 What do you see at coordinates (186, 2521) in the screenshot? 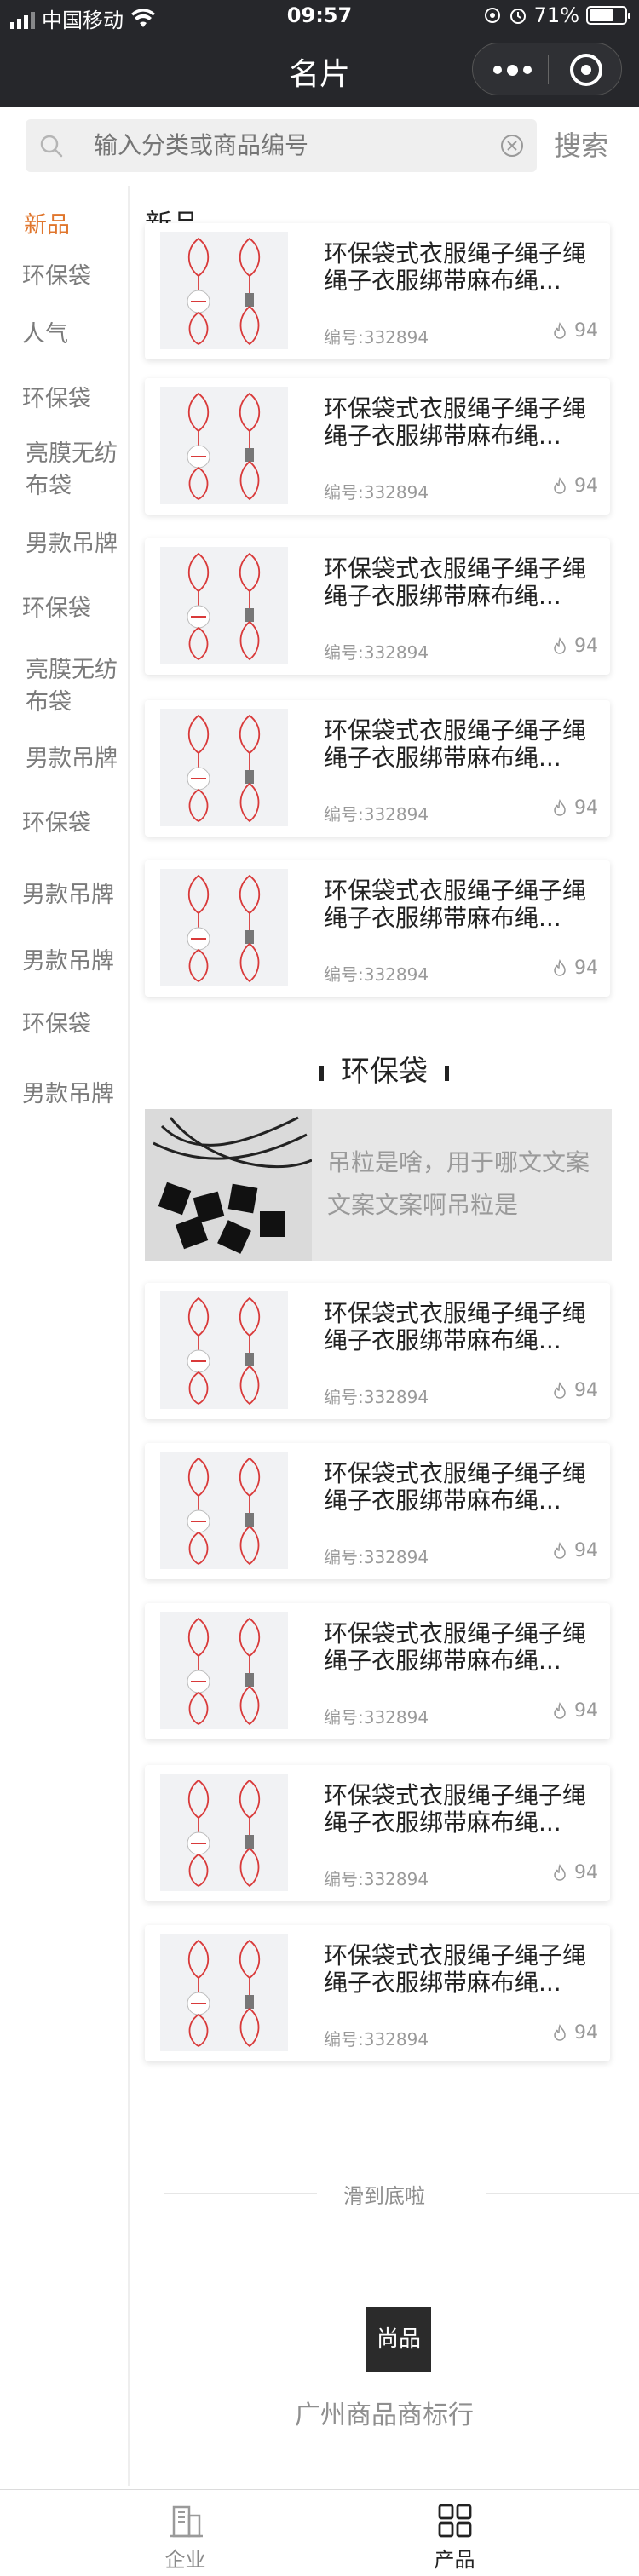
I see `building-icon` at bounding box center [186, 2521].